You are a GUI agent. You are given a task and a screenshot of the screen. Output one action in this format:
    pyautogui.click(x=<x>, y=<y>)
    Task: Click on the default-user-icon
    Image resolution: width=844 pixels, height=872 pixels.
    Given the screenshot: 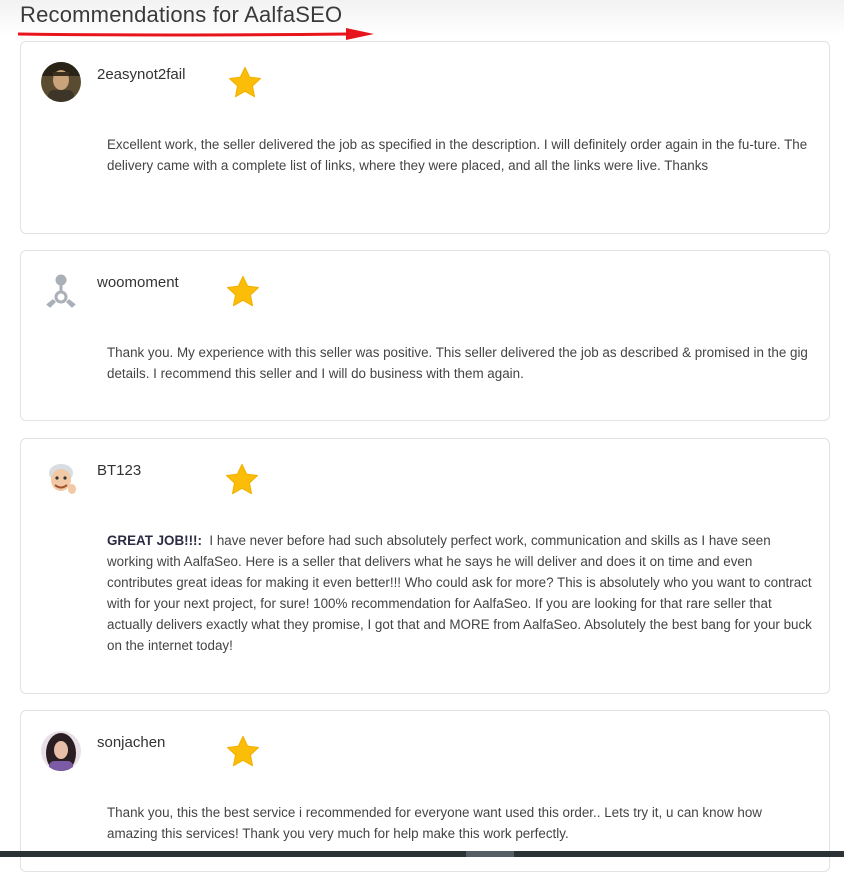 What is the action you would take?
    pyautogui.click(x=61, y=291)
    